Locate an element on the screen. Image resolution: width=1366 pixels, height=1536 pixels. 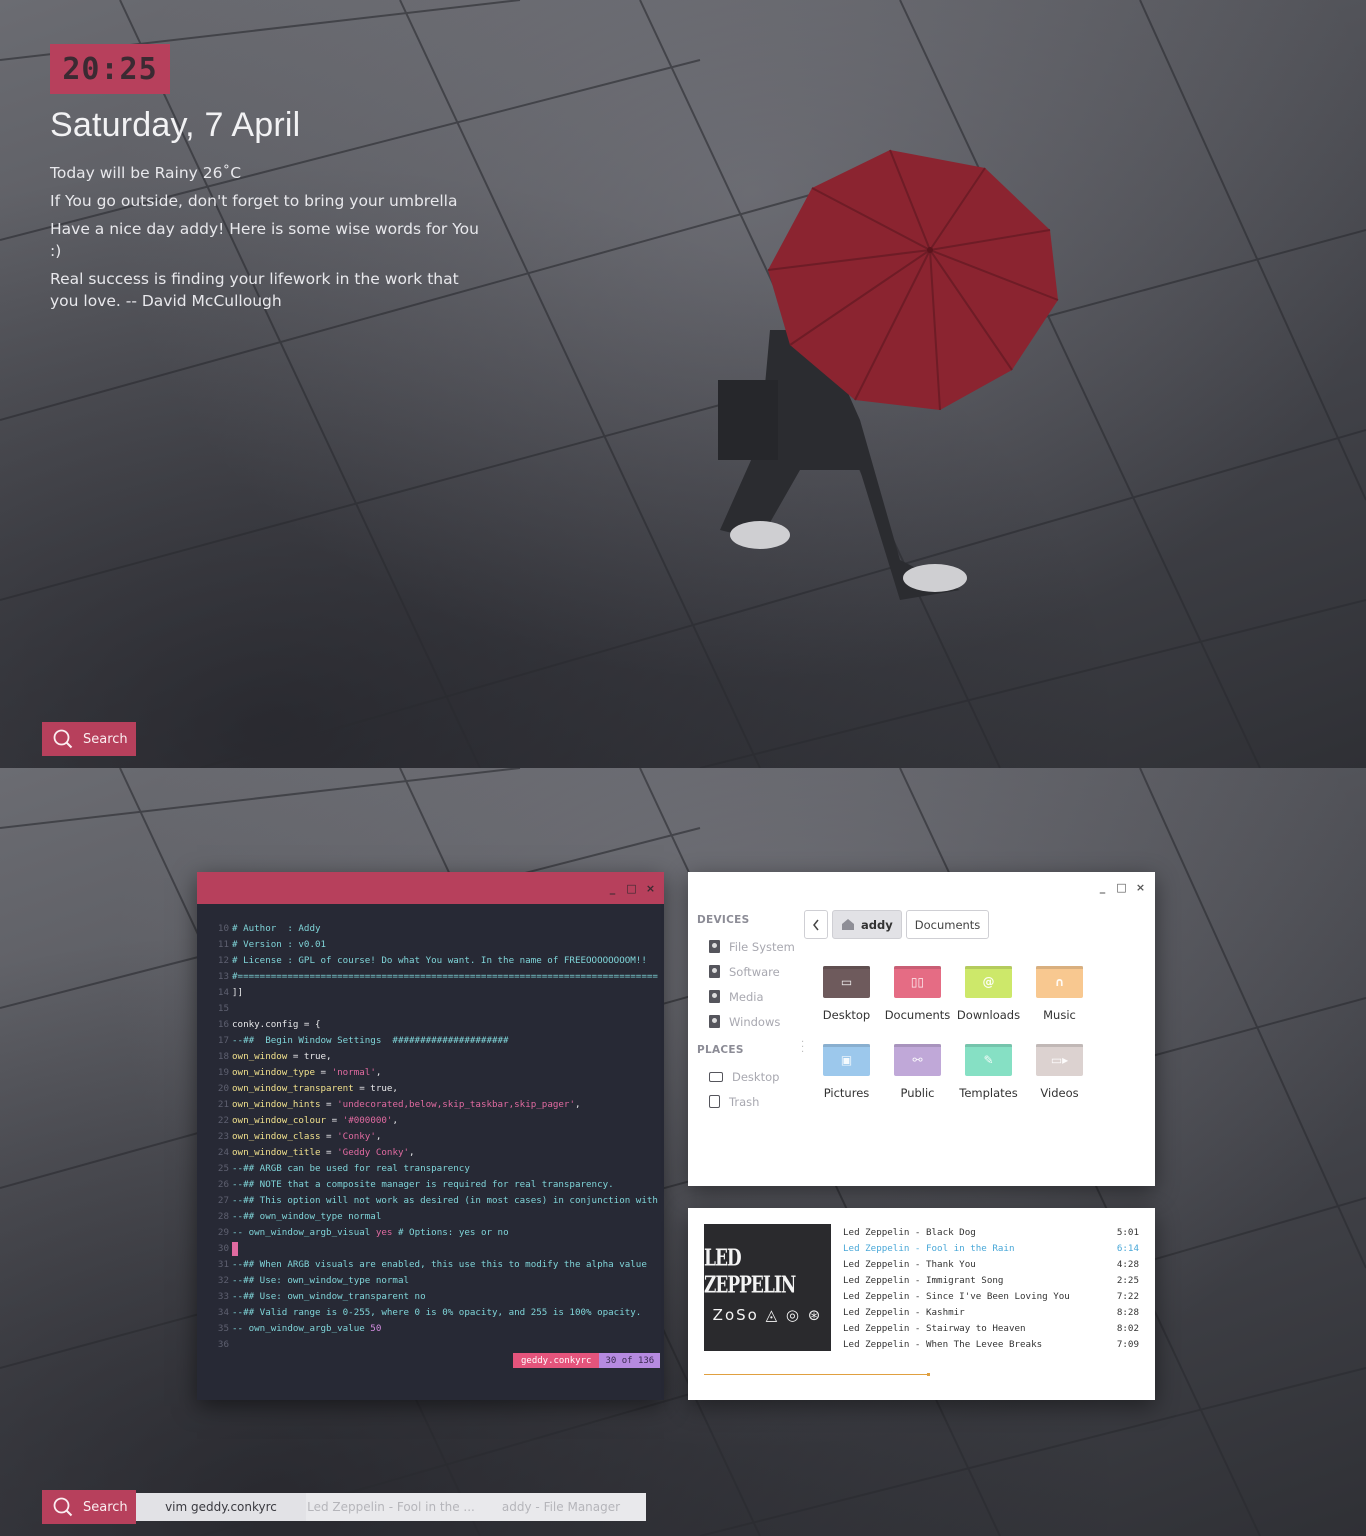
code-keyword: yes is located at coordinates (384, 1232).